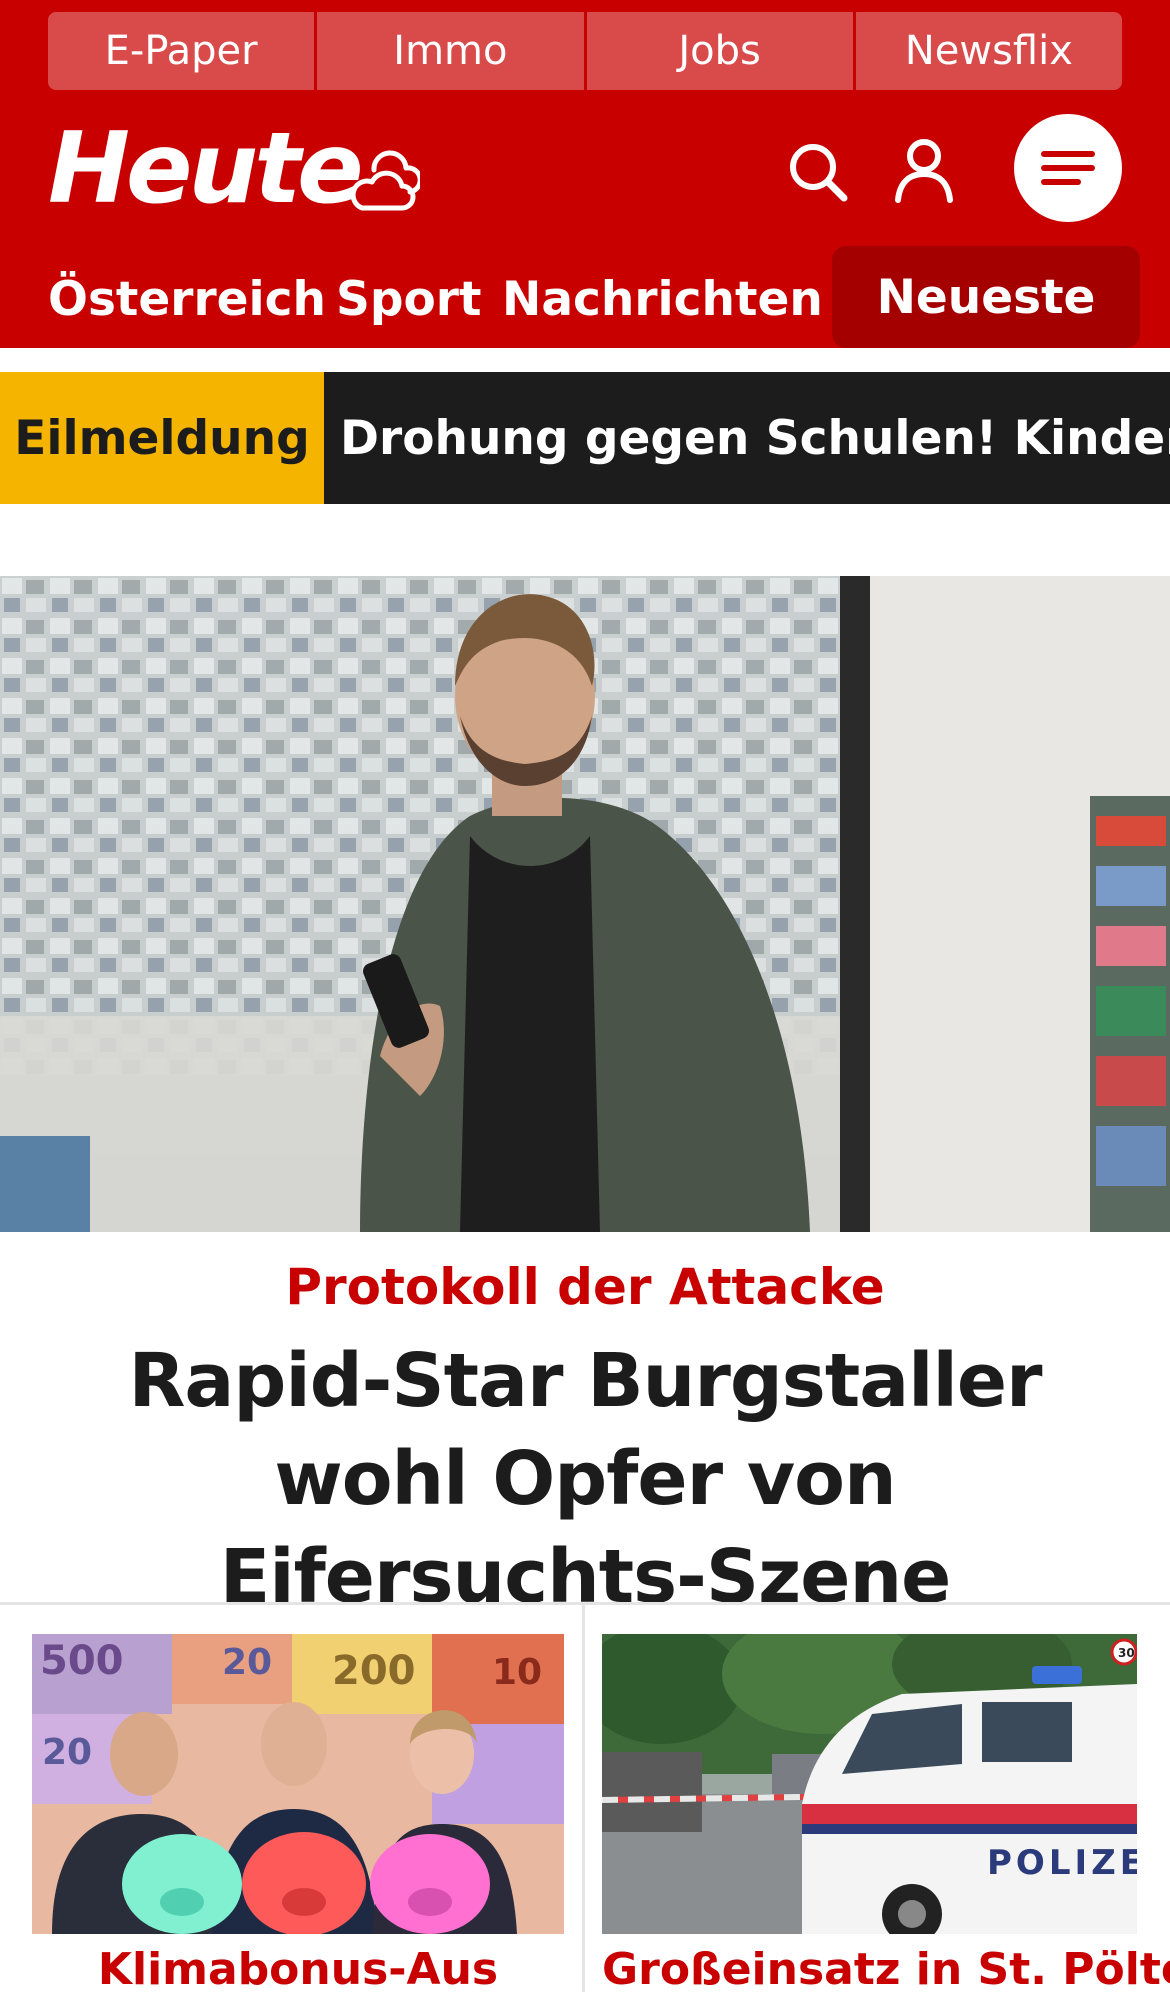 Image resolution: width=1170 pixels, height=1992 pixels. Describe the element at coordinates (585, 170) in the screenshot. I see `brand-row: Heute` at that location.